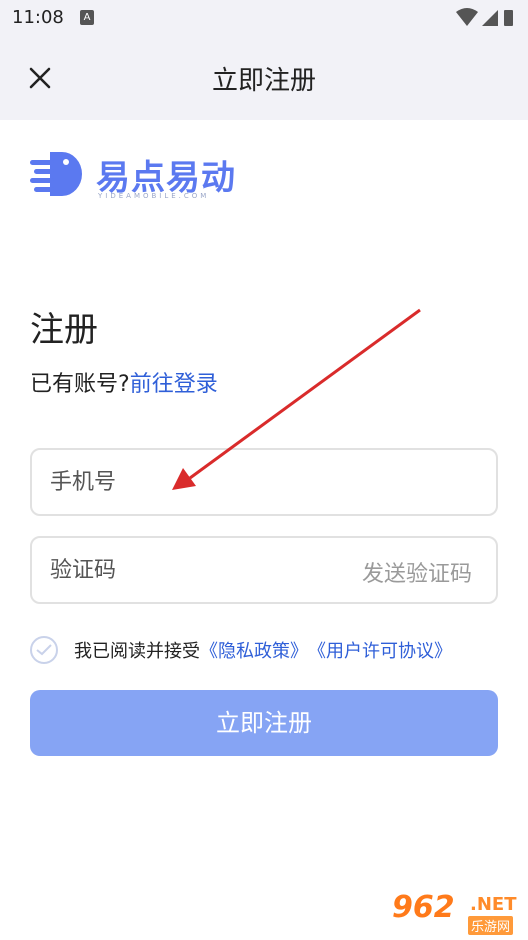  Describe the element at coordinates (87, 17) in the screenshot. I see `notification-icon: A` at that location.